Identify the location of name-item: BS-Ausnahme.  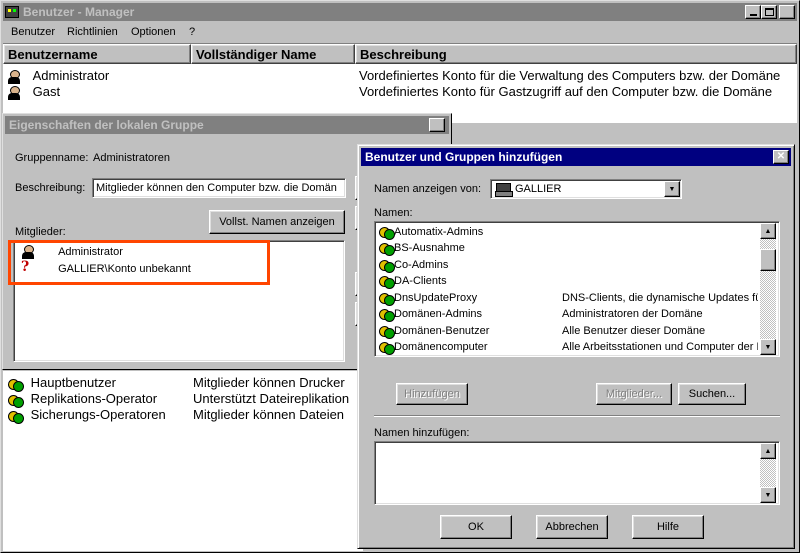
(429, 248).